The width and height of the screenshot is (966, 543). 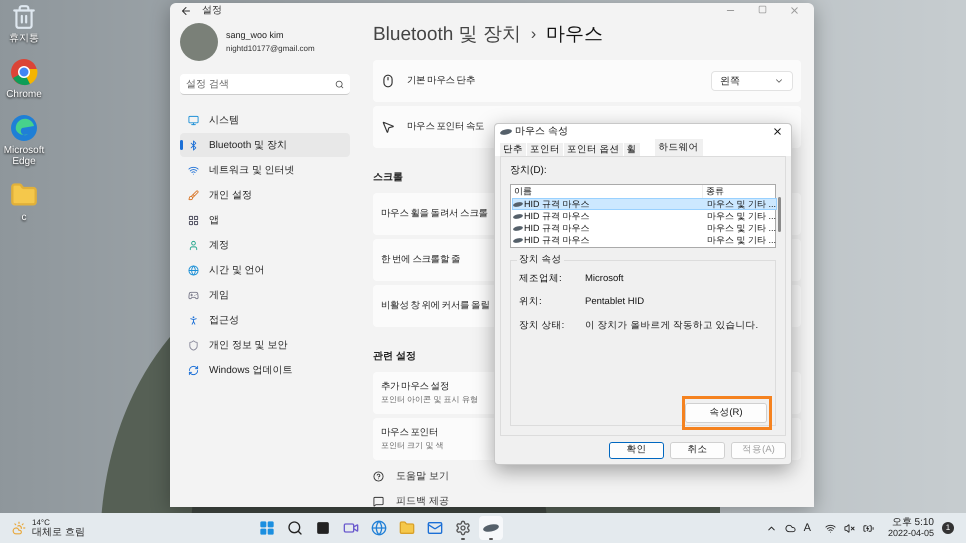 What do you see at coordinates (19, 528) in the screenshot?
I see `weather-icon` at bounding box center [19, 528].